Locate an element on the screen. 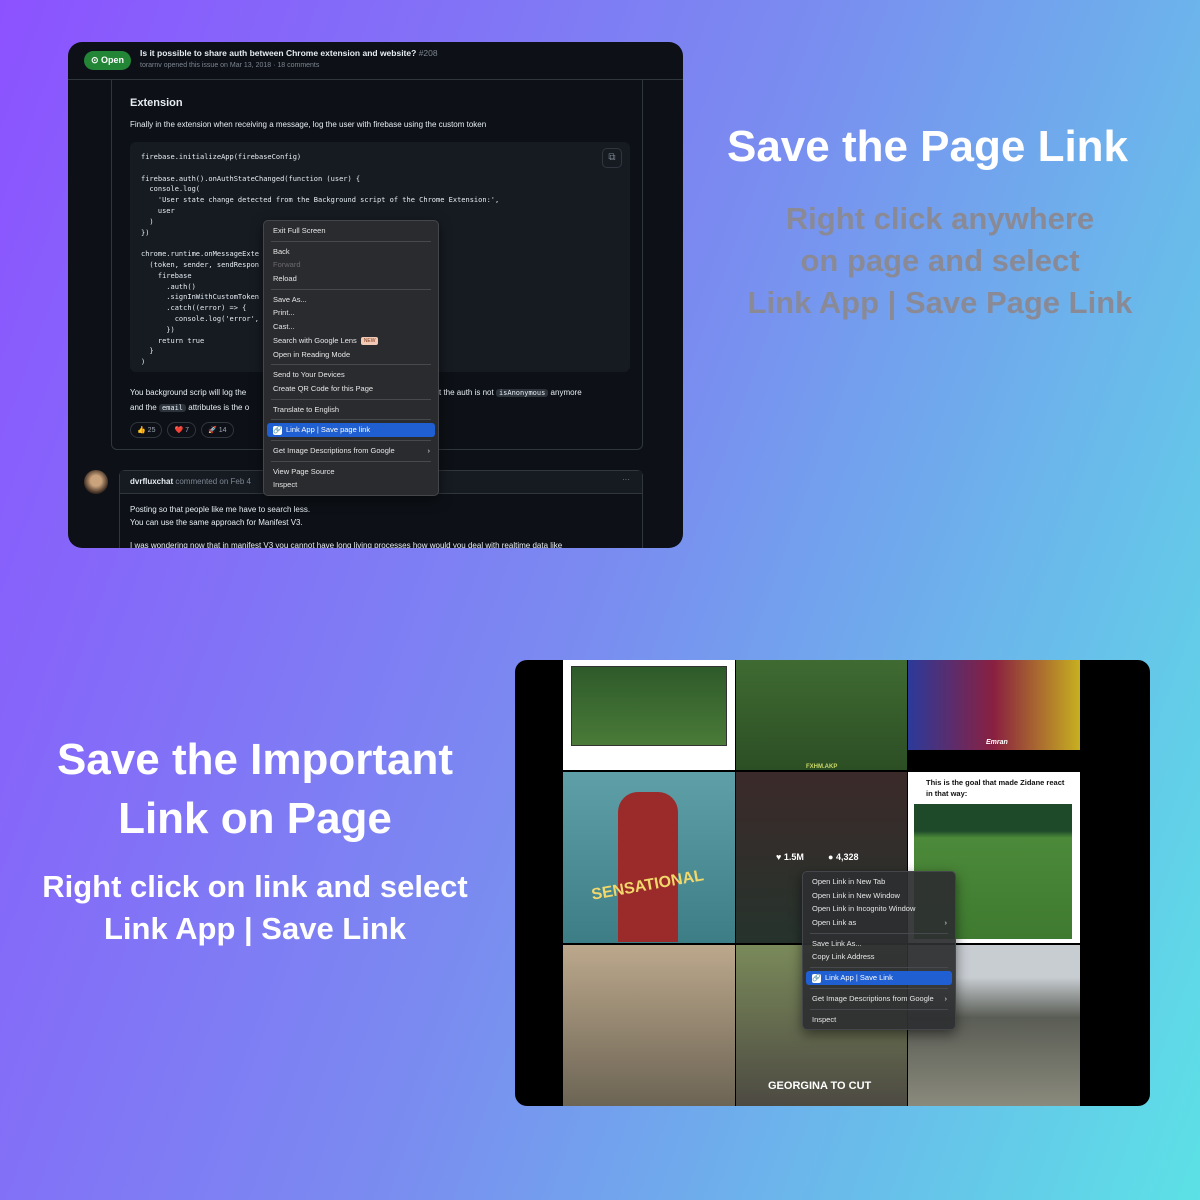 Image resolution: width=1200 pixels, height=1200 pixels. menu-item: Open Link in New Tab is located at coordinates (879, 882).